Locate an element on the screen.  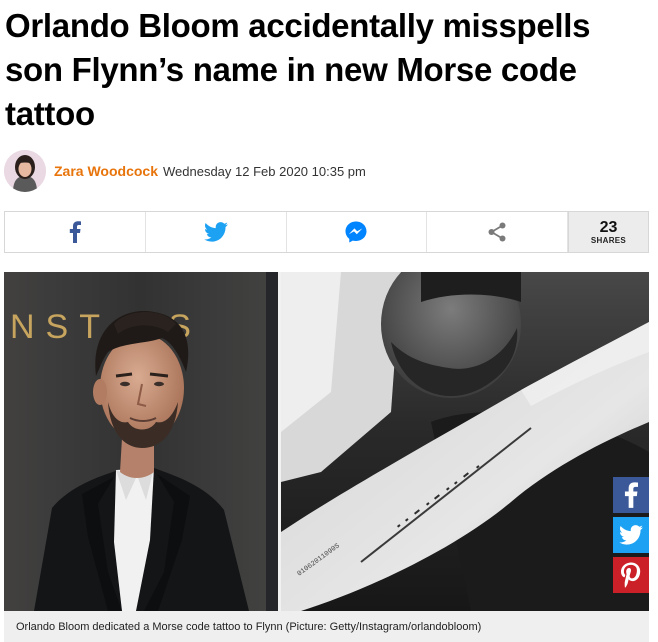
floating-facebook-button is located at coordinates (631, 495).